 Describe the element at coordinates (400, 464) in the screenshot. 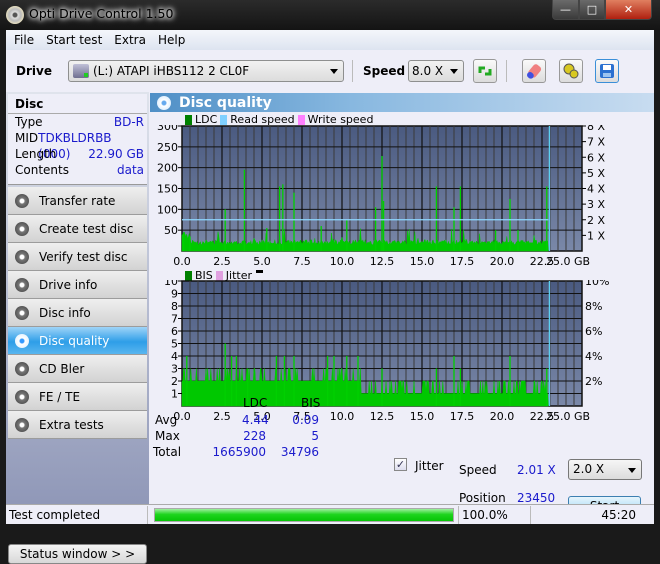

I see `jitter-checkbox: ✓` at that location.